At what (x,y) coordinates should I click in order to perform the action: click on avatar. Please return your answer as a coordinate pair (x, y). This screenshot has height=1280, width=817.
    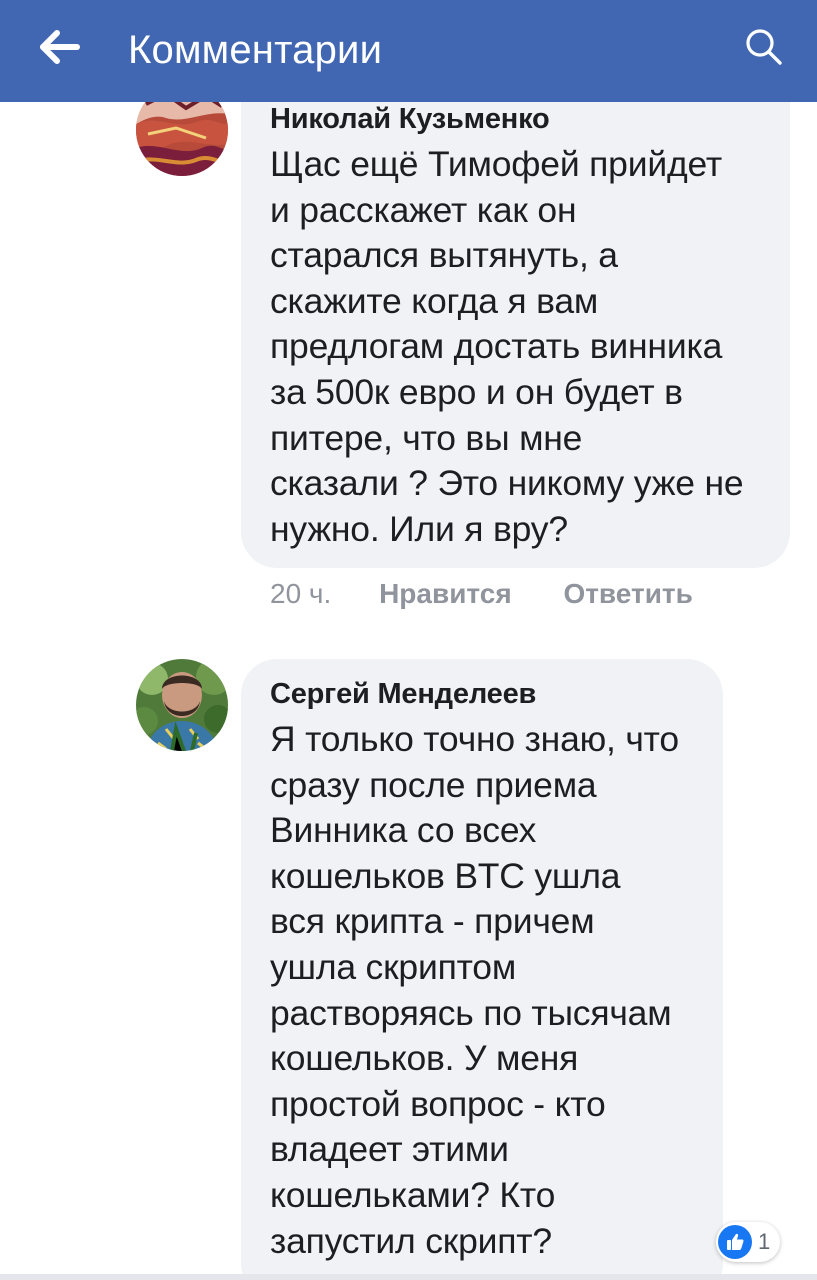
    Looking at the image, I should click on (182, 705).